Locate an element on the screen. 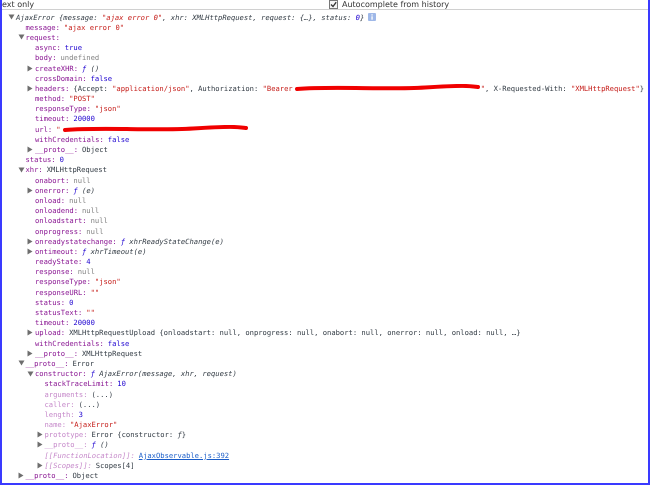  checkbox is located at coordinates (333, 4).